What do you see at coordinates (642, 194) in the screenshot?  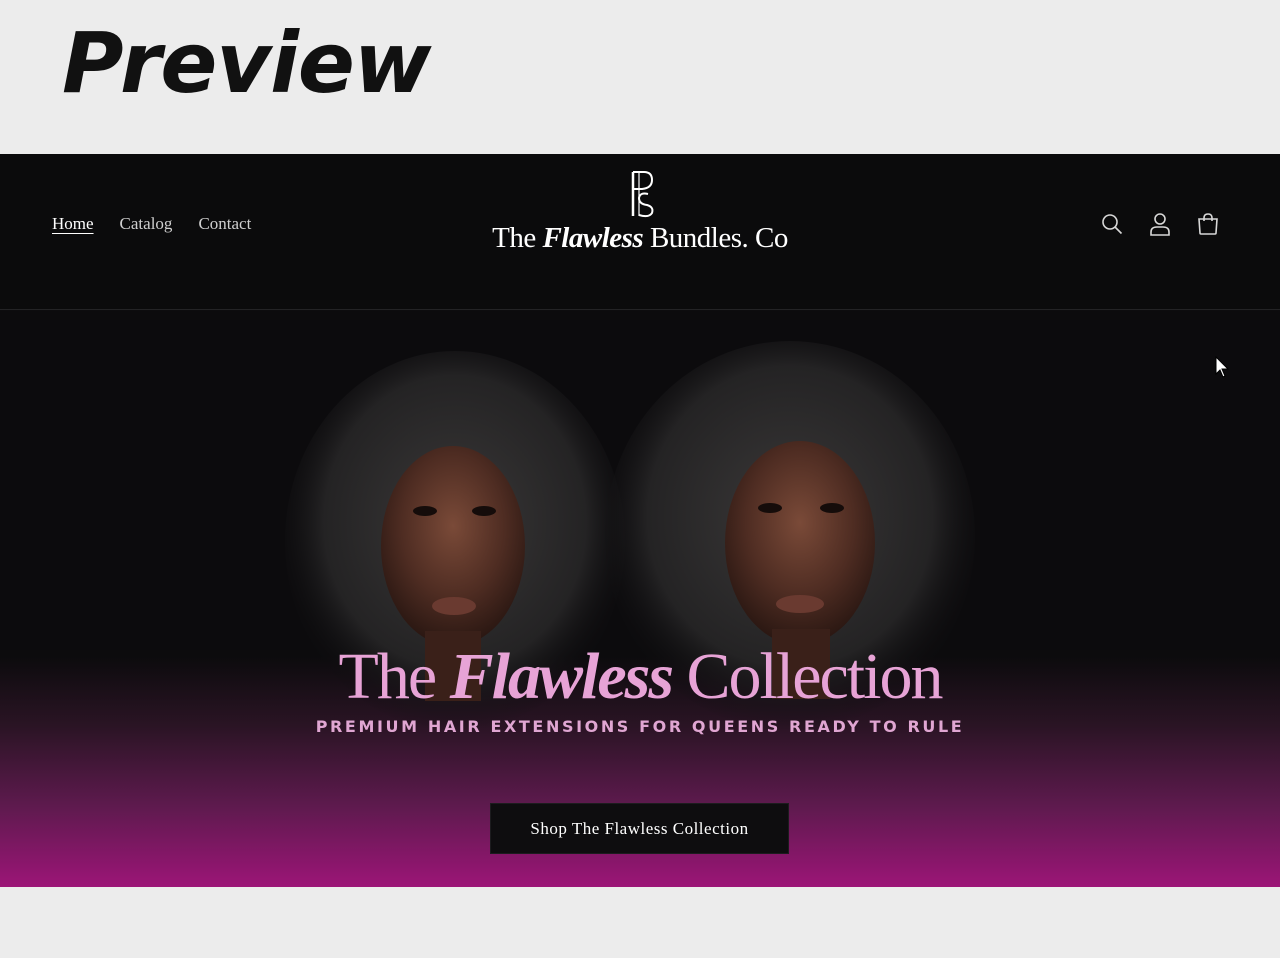 I see `monogram-logo-icon` at bounding box center [642, 194].